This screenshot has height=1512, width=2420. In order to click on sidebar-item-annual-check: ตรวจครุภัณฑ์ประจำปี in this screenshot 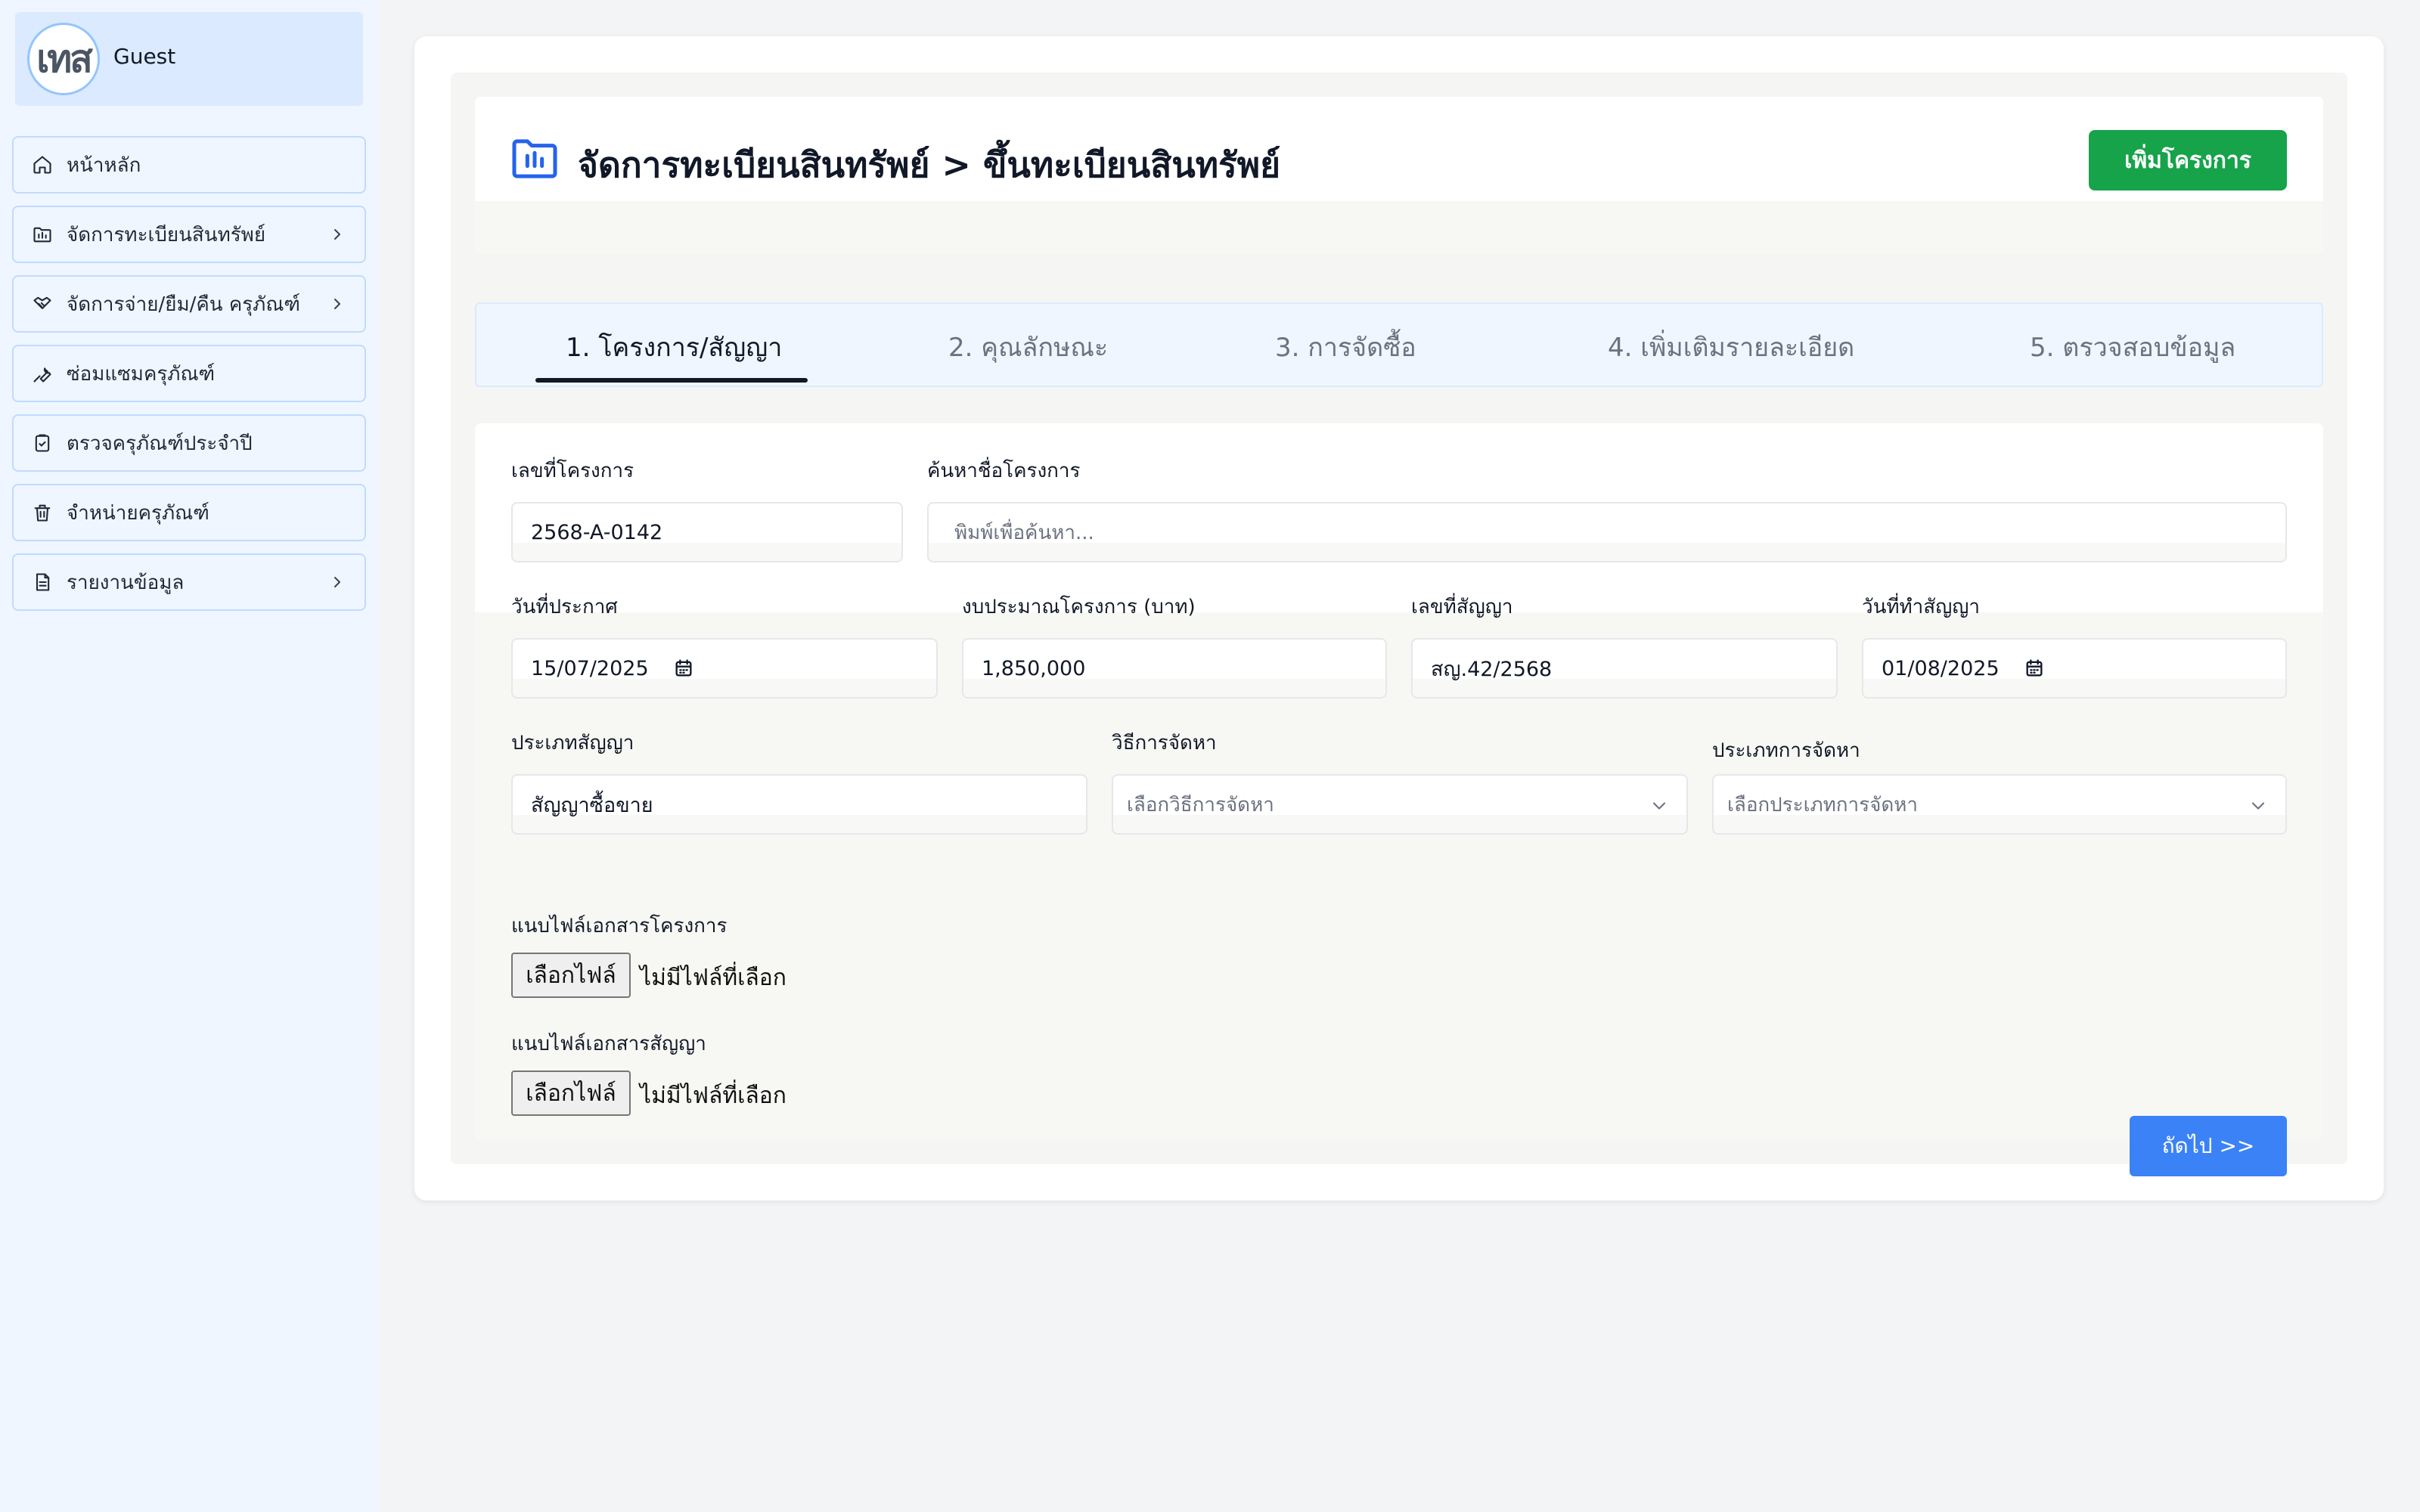, I will do `click(189, 443)`.